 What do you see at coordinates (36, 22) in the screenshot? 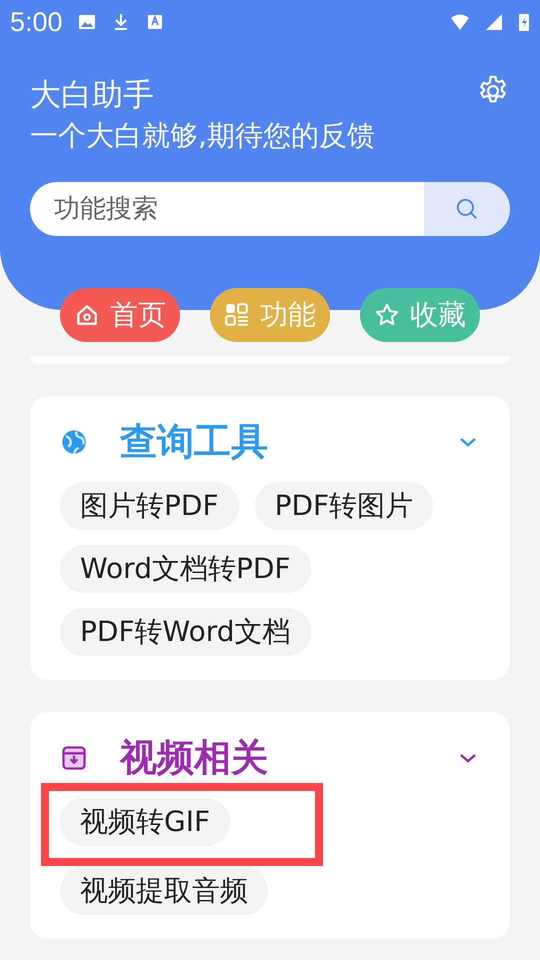
I see `status-time: 5:00` at bounding box center [36, 22].